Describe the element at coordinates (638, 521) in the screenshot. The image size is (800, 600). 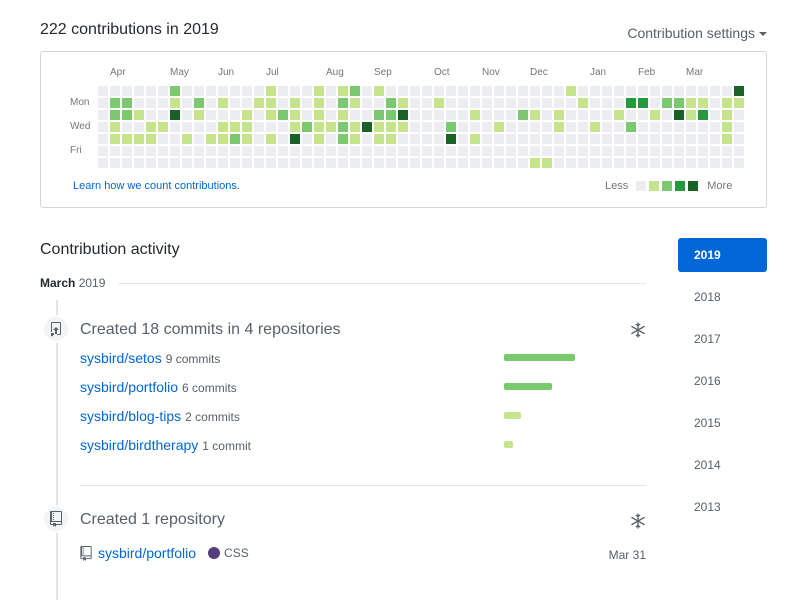
I see `unfold-icon` at that location.